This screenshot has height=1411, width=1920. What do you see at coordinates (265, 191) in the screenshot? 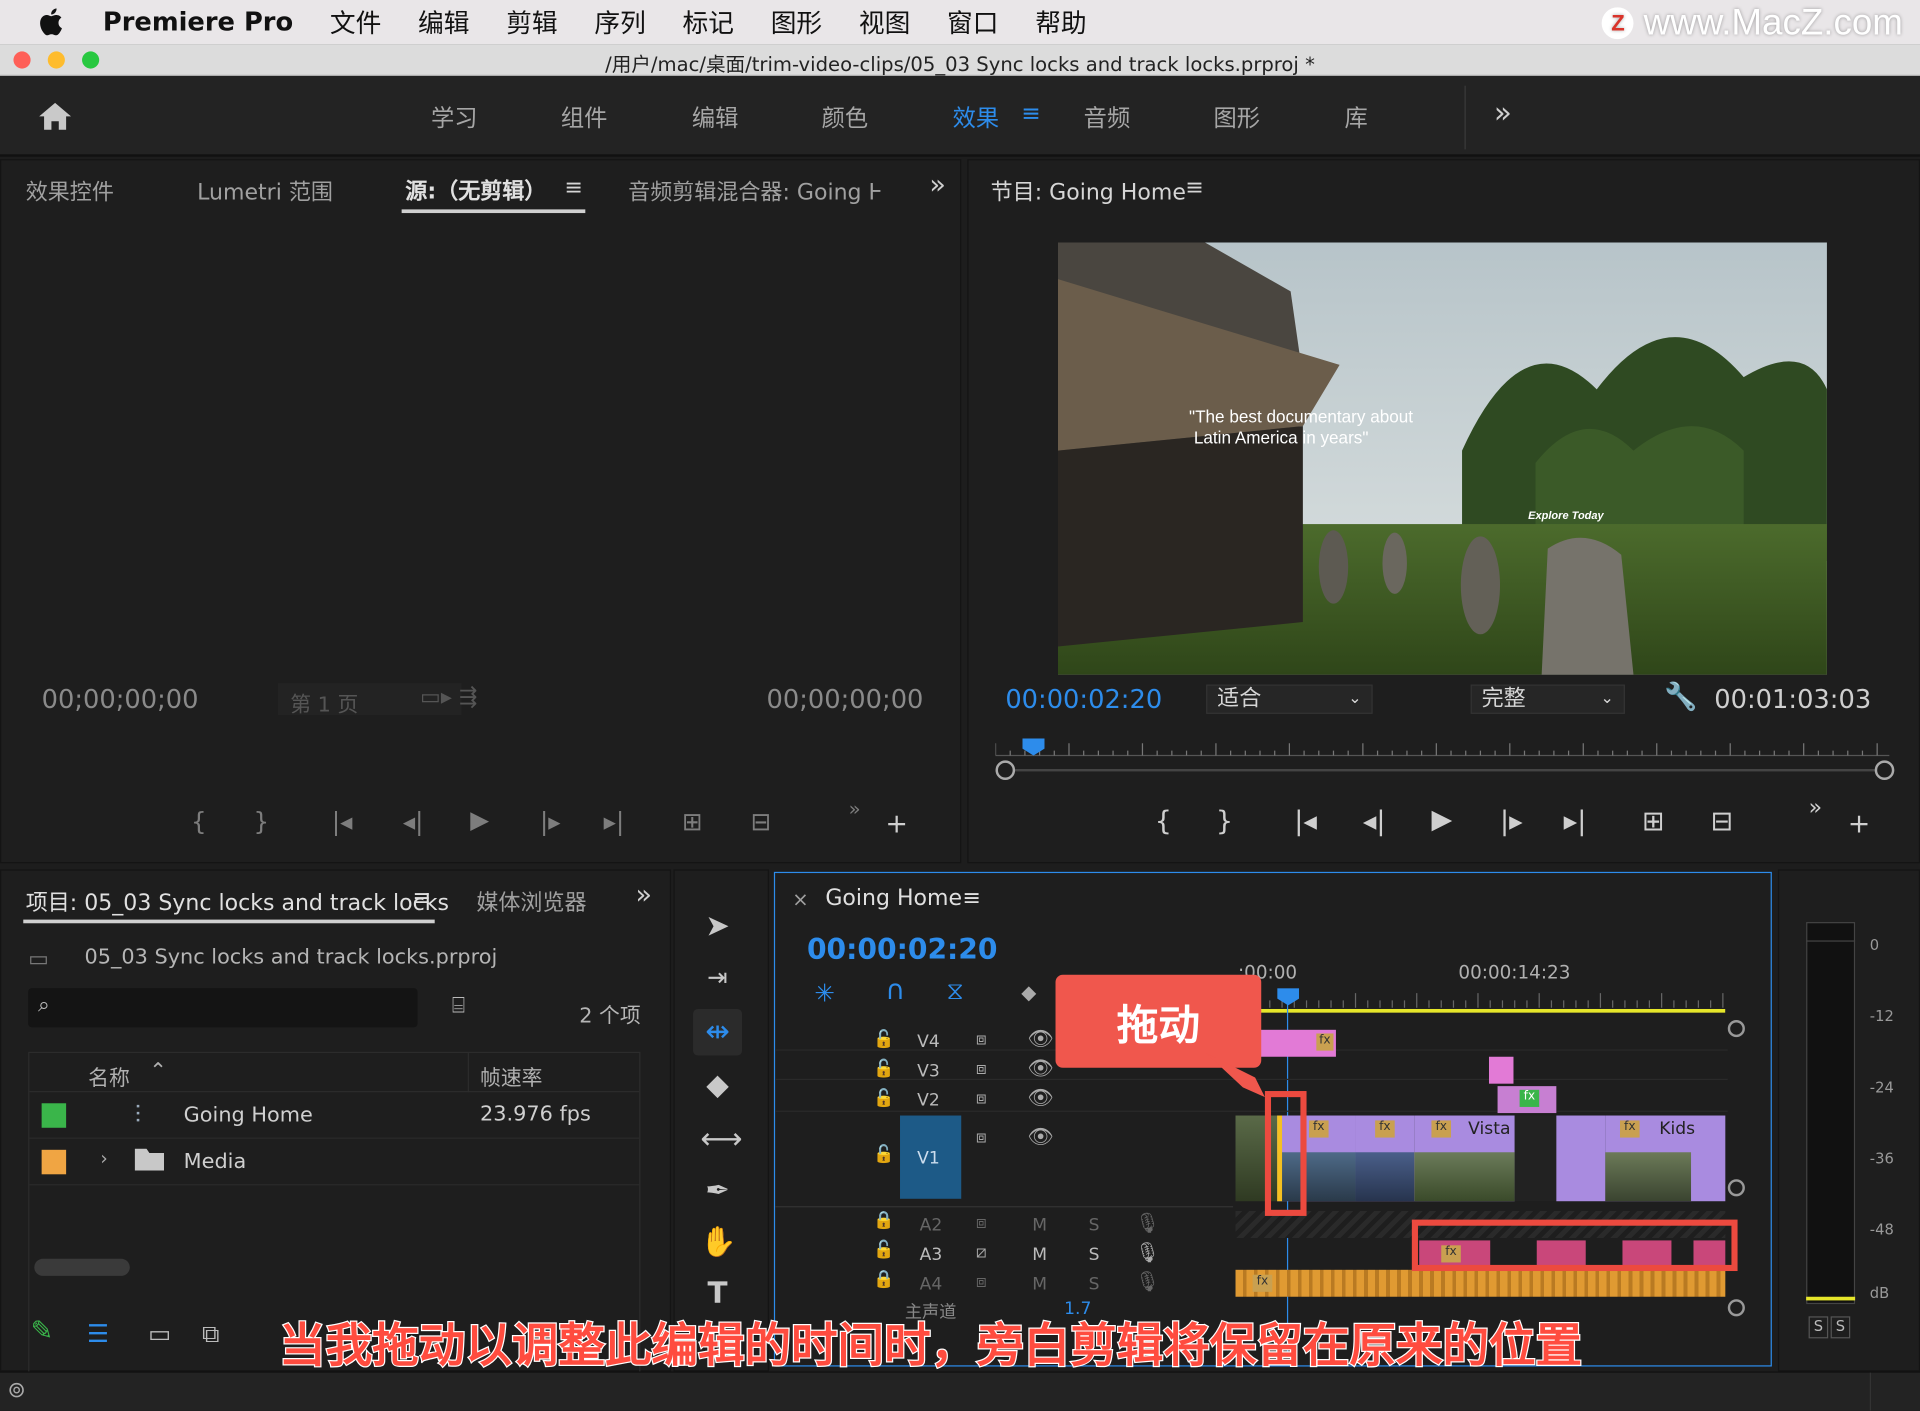
I see `tab-lumetri-scopes: Lumetri 范围` at bounding box center [265, 191].